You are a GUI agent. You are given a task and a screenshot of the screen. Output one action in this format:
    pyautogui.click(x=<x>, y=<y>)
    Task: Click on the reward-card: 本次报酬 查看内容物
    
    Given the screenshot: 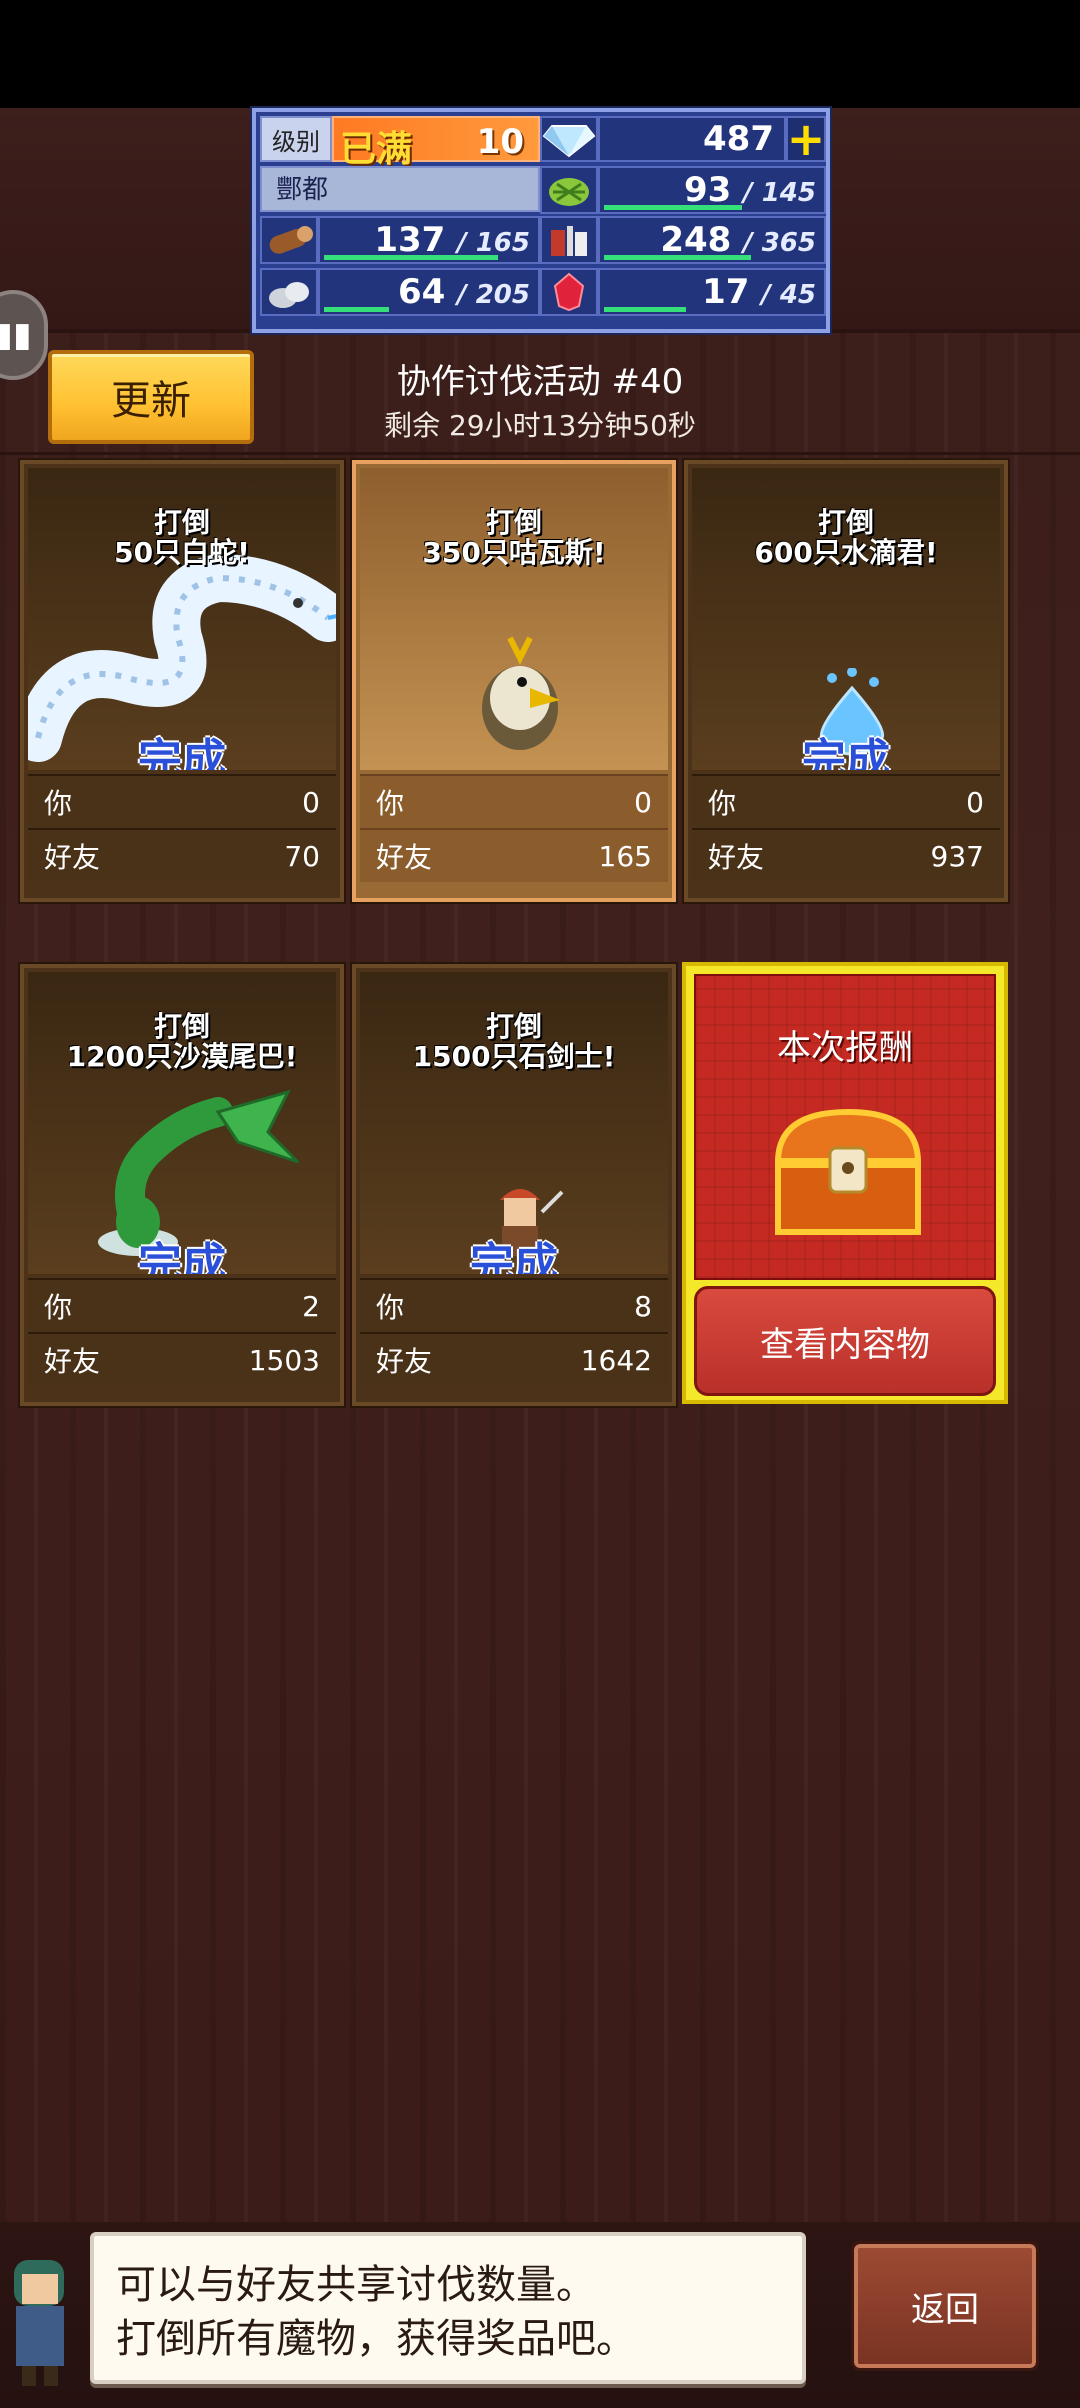 What is the action you would take?
    pyautogui.click(x=845, y=1183)
    